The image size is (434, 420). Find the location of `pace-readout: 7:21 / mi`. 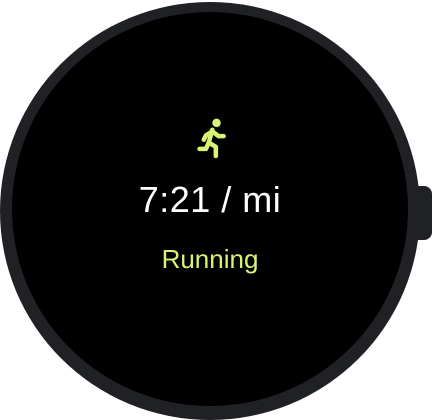

pace-readout: 7:21 / mi is located at coordinates (210, 199).